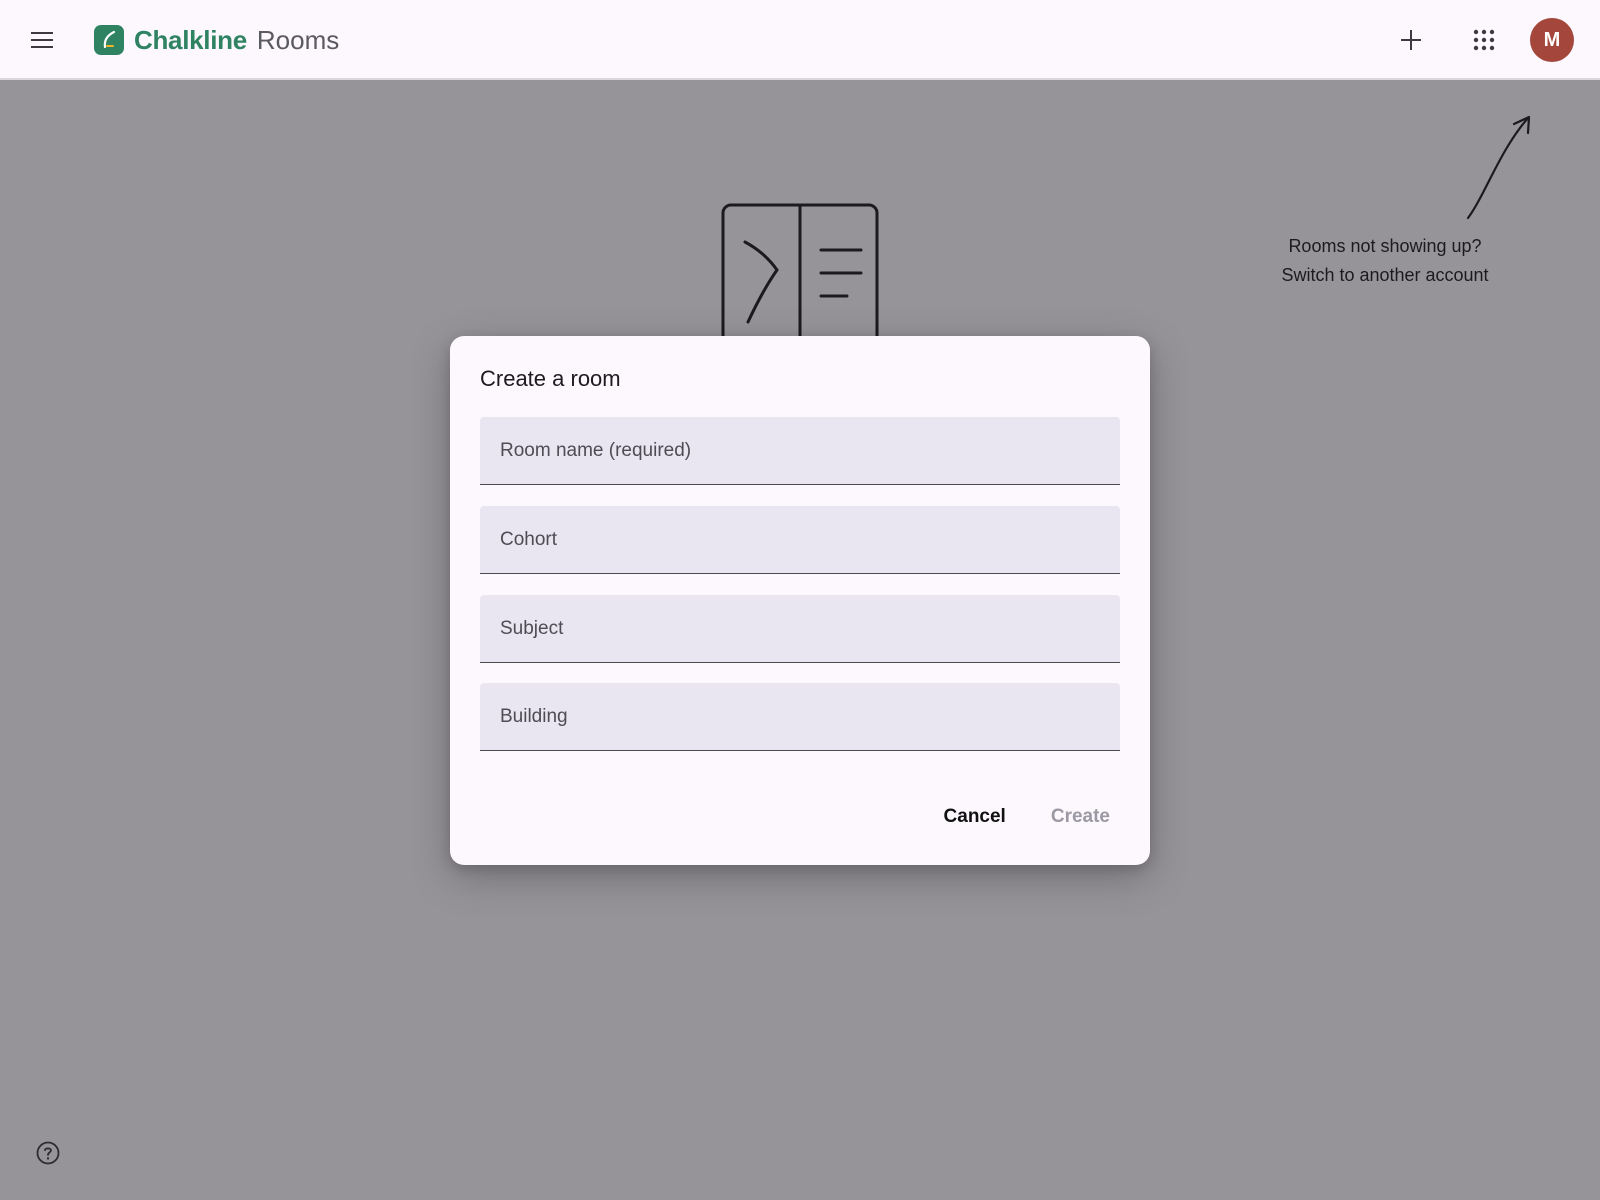  Describe the element at coordinates (550, 378) in the screenshot. I see `dialog-title: Create a room` at that location.